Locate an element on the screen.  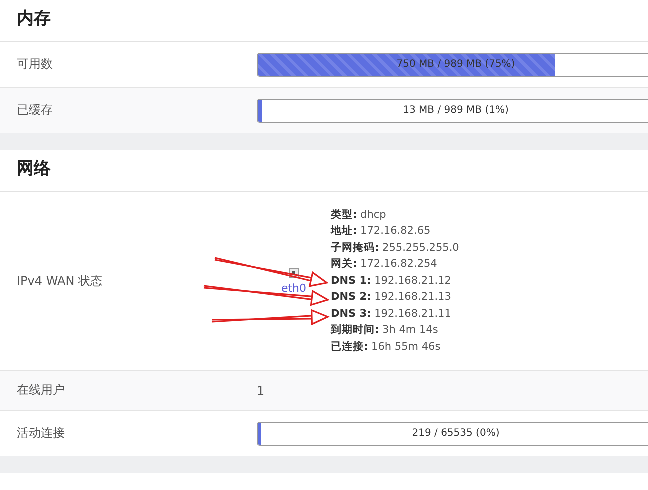
row-label: 已缓存 is located at coordinates (35, 110).